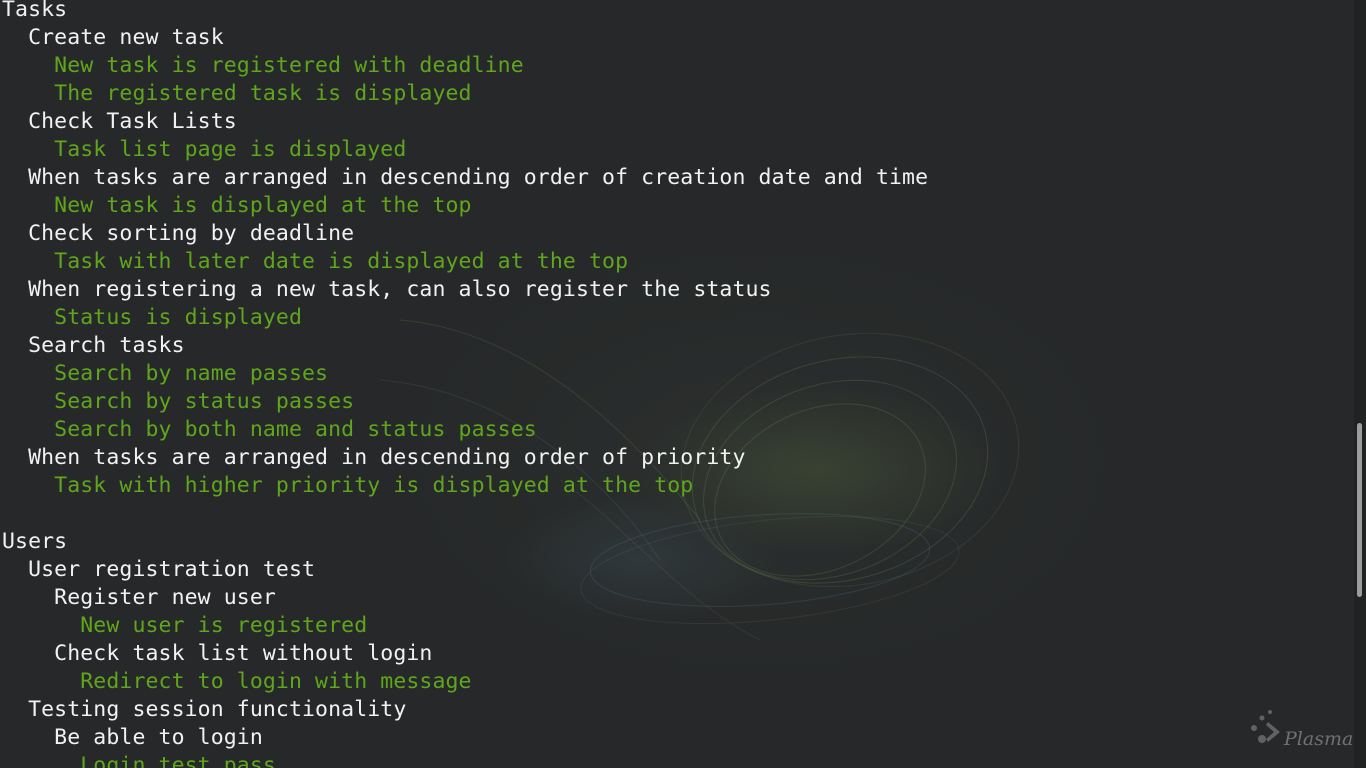 The height and width of the screenshot is (768, 1366). What do you see at coordinates (237, 681) in the screenshot?
I see `test-pass-line: Redirect to login with message` at bounding box center [237, 681].